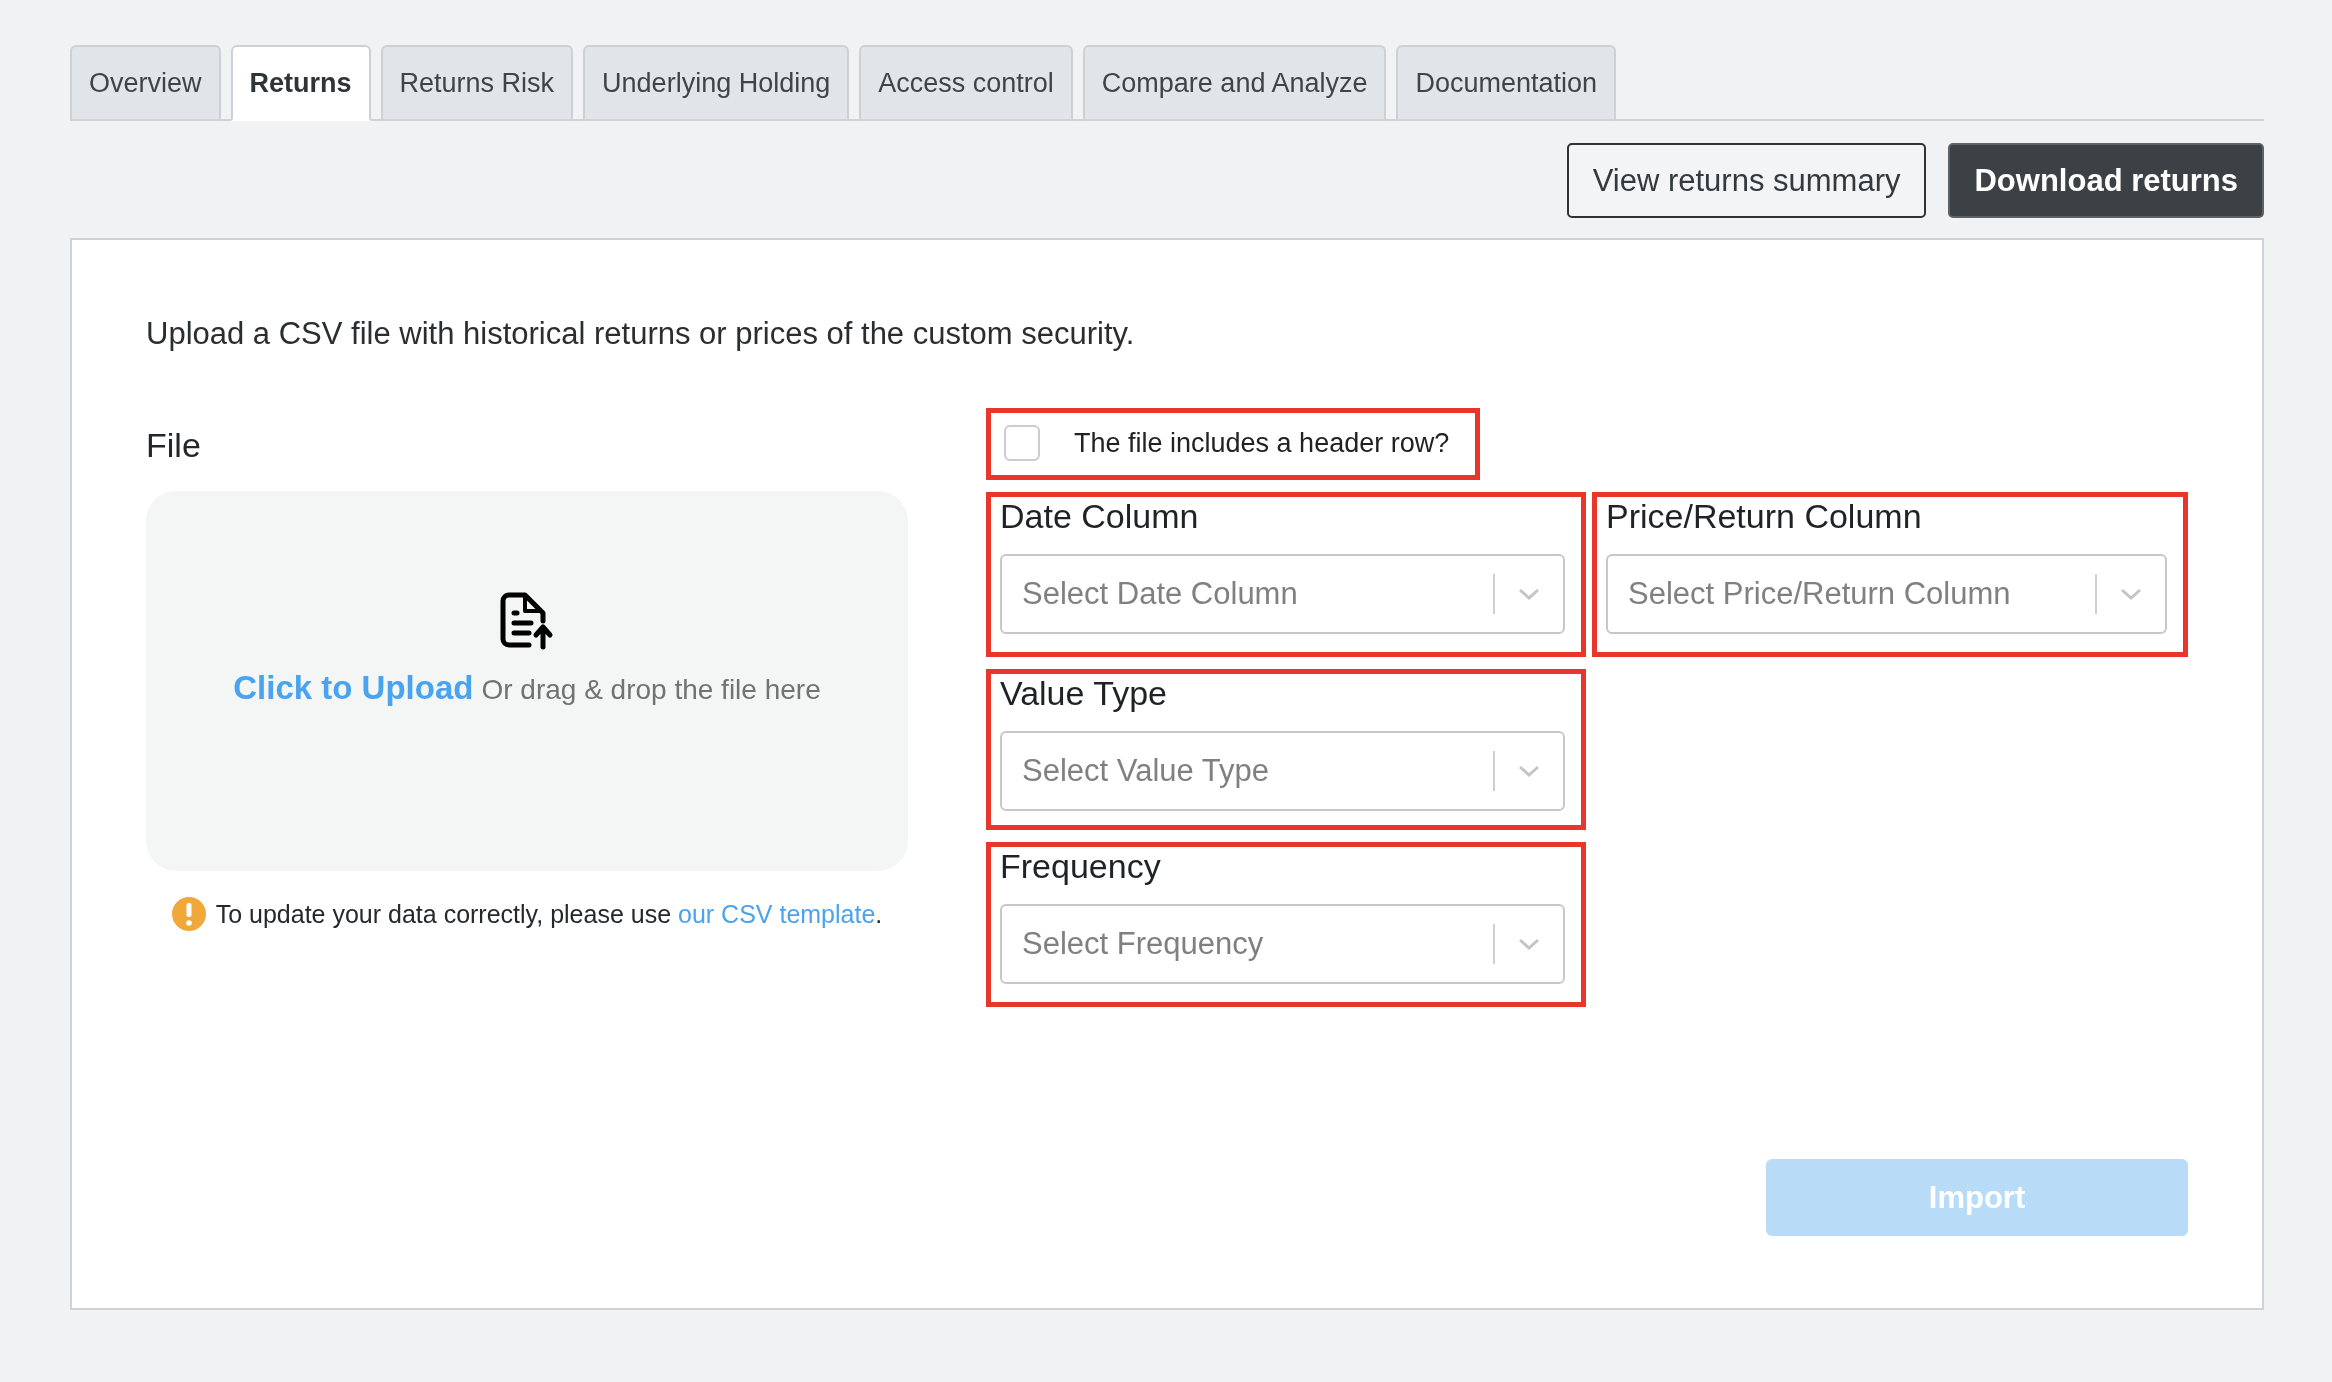 The image size is (2332, 1382). What do you see at coordinates (2106, 180) in the screenshot?
I see `download-button: Download returns` at bounding box center [2106, 180].